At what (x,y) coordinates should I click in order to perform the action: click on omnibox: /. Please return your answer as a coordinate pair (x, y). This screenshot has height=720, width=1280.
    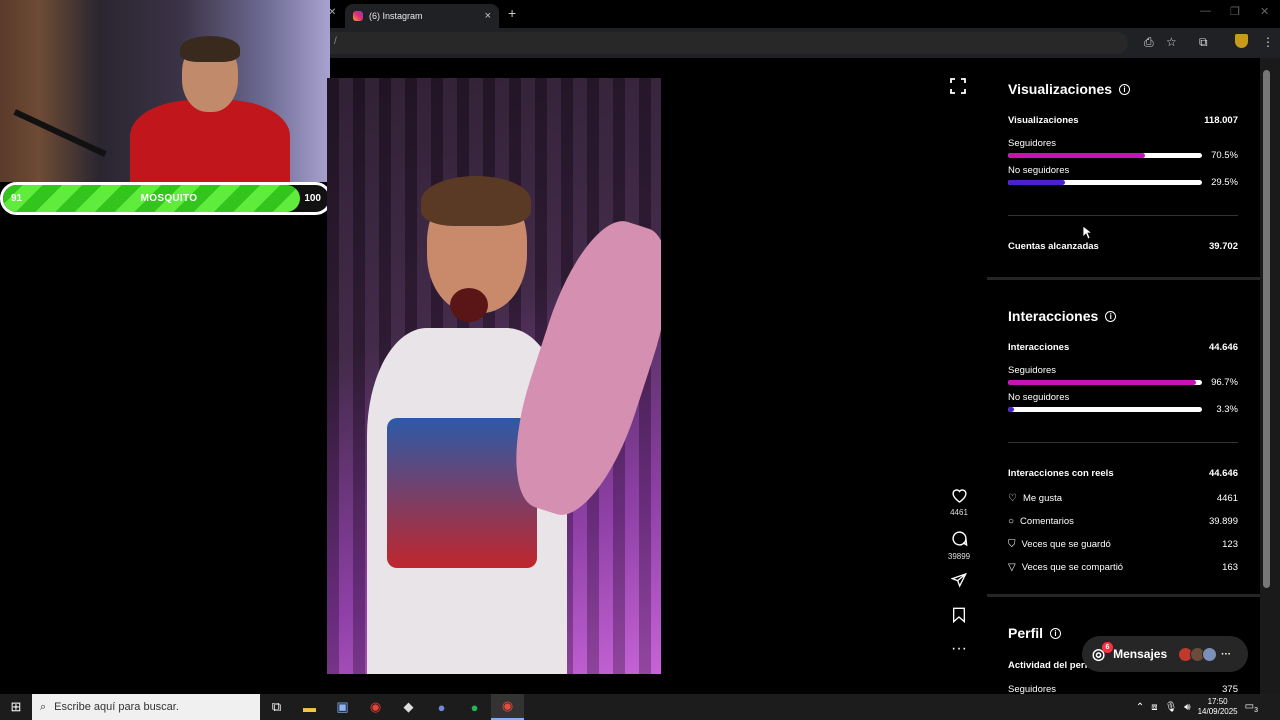
    Looking at the image, I should click on (728, 43).